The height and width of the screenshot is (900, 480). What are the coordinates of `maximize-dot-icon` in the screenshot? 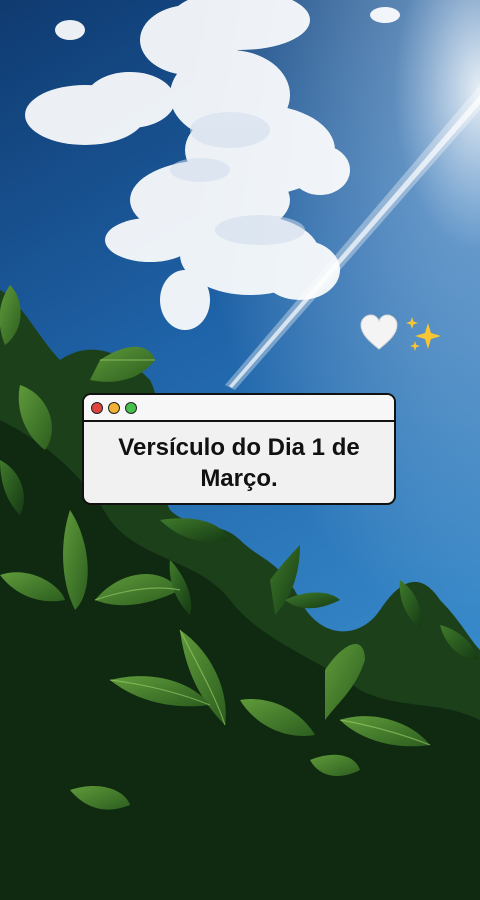 It's located at (131, 407).